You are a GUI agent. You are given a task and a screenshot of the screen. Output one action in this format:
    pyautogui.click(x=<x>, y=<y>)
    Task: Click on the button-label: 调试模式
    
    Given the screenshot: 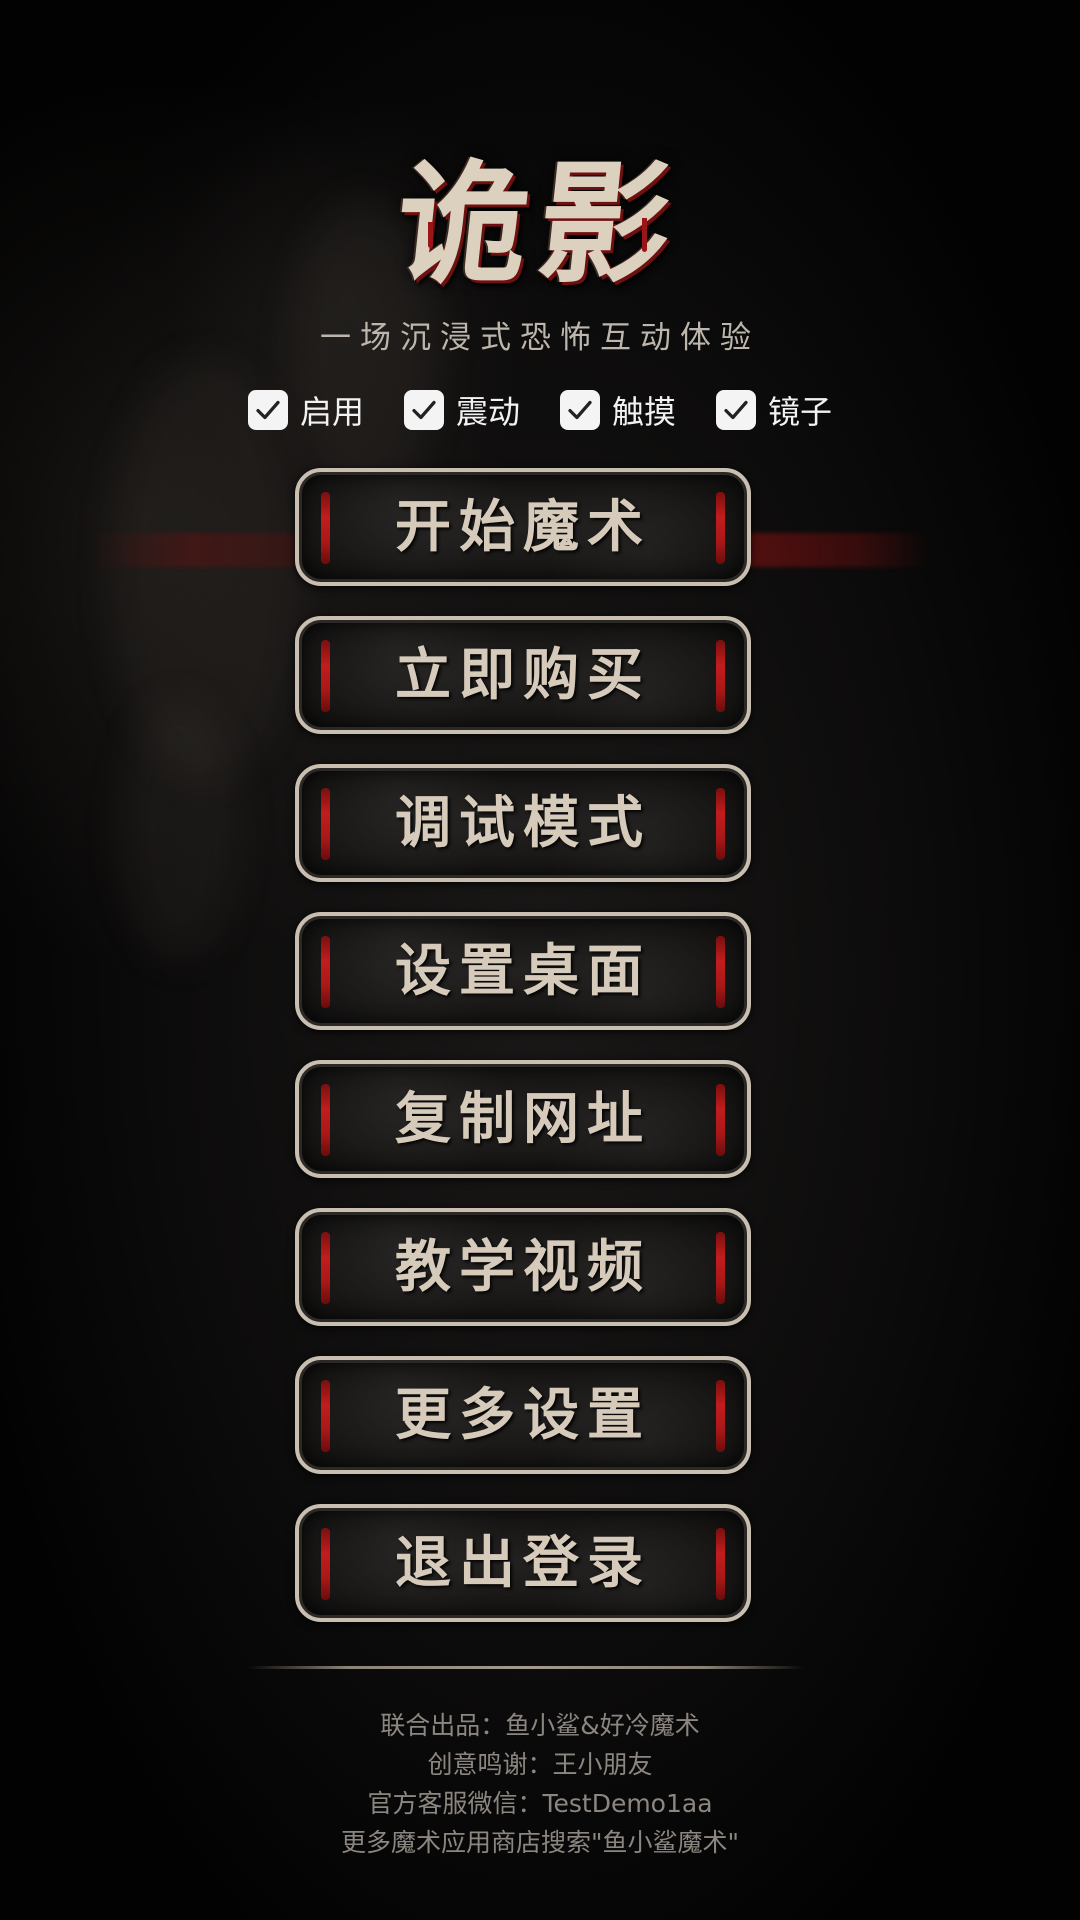 What is the action you would take?
    pyautogui.click(x=523, y=823)
    